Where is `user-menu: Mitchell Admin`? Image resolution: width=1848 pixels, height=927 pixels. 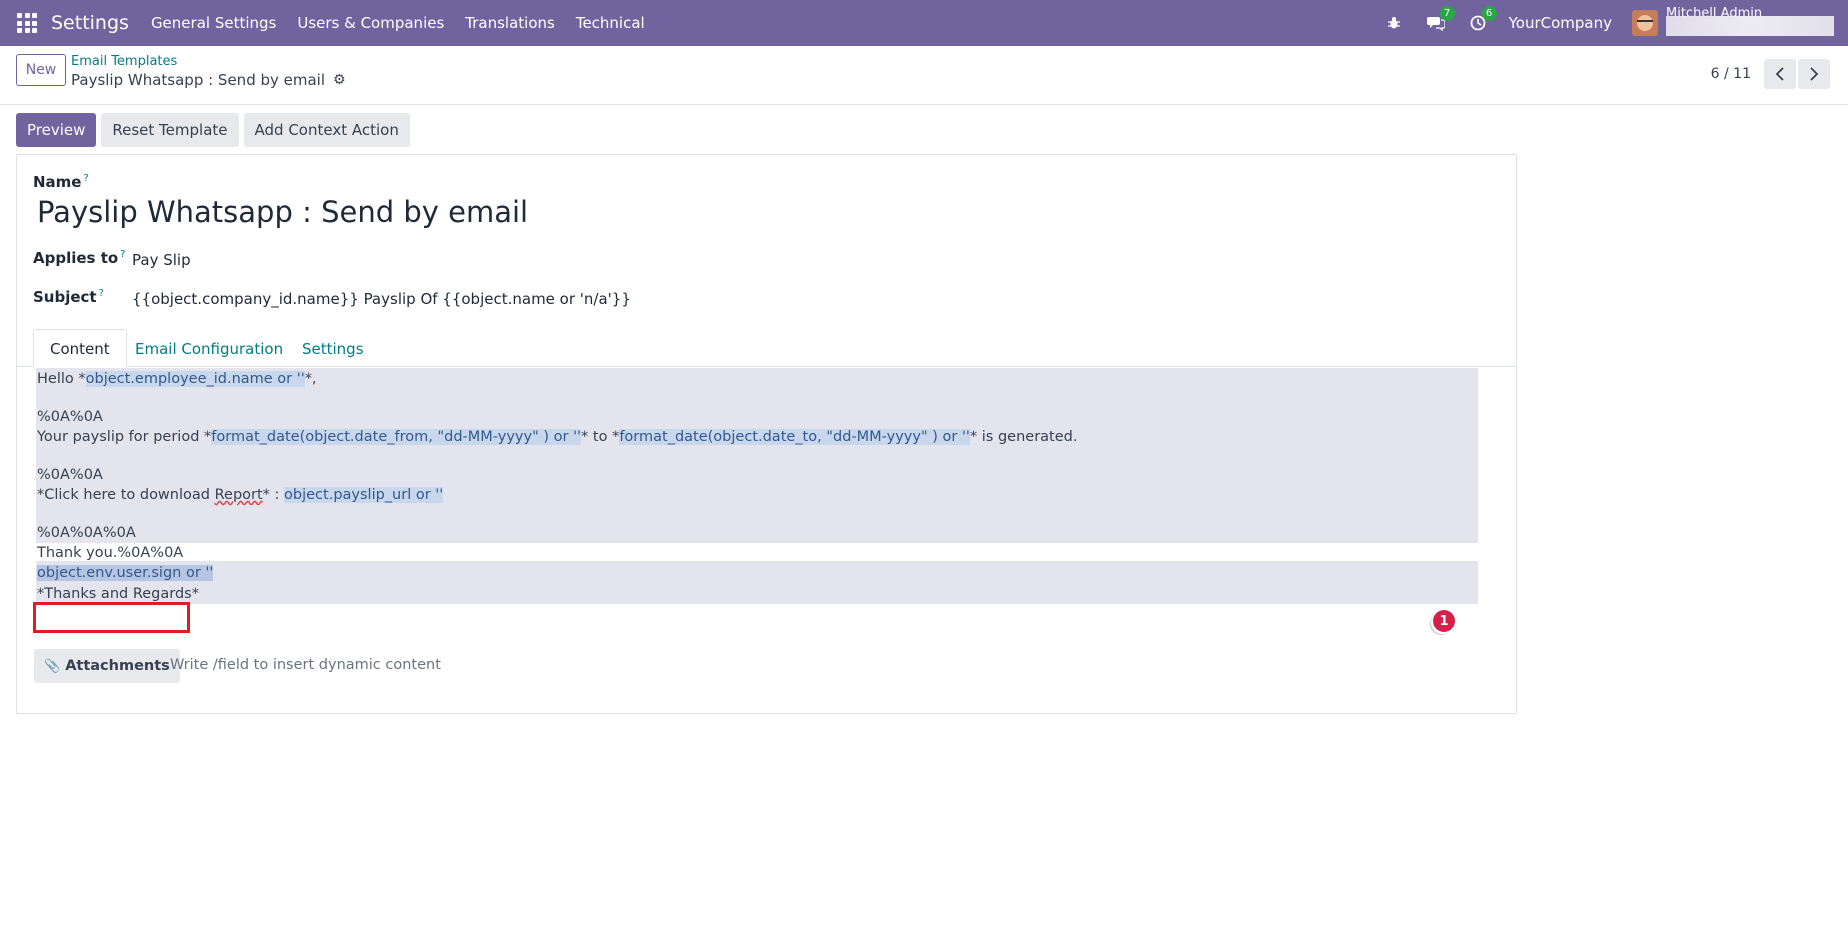 user-menu: Mitchell Admin is located at coordinates (1750, 23).